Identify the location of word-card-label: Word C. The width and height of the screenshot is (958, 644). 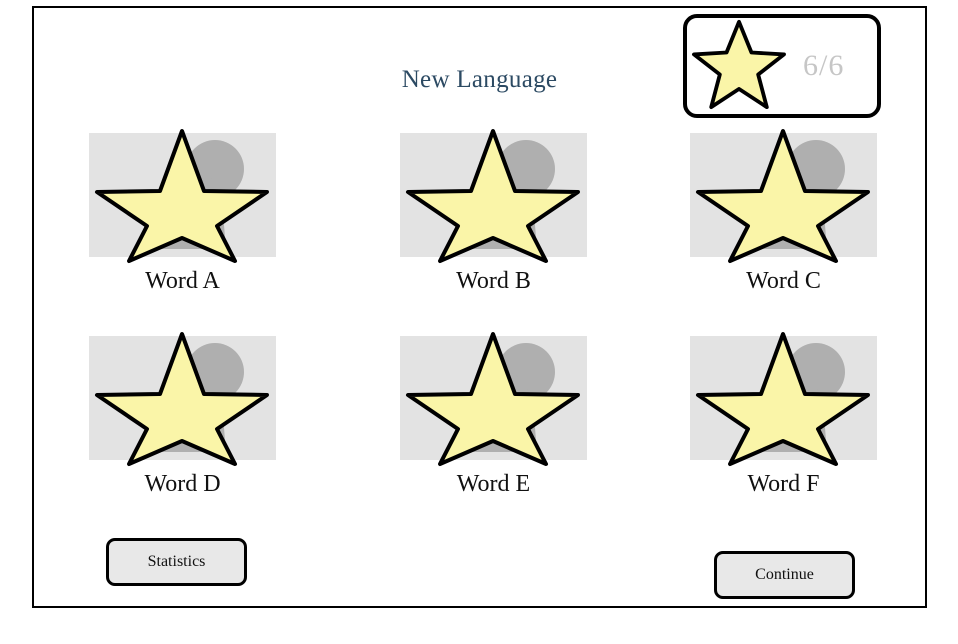
(783, 281).